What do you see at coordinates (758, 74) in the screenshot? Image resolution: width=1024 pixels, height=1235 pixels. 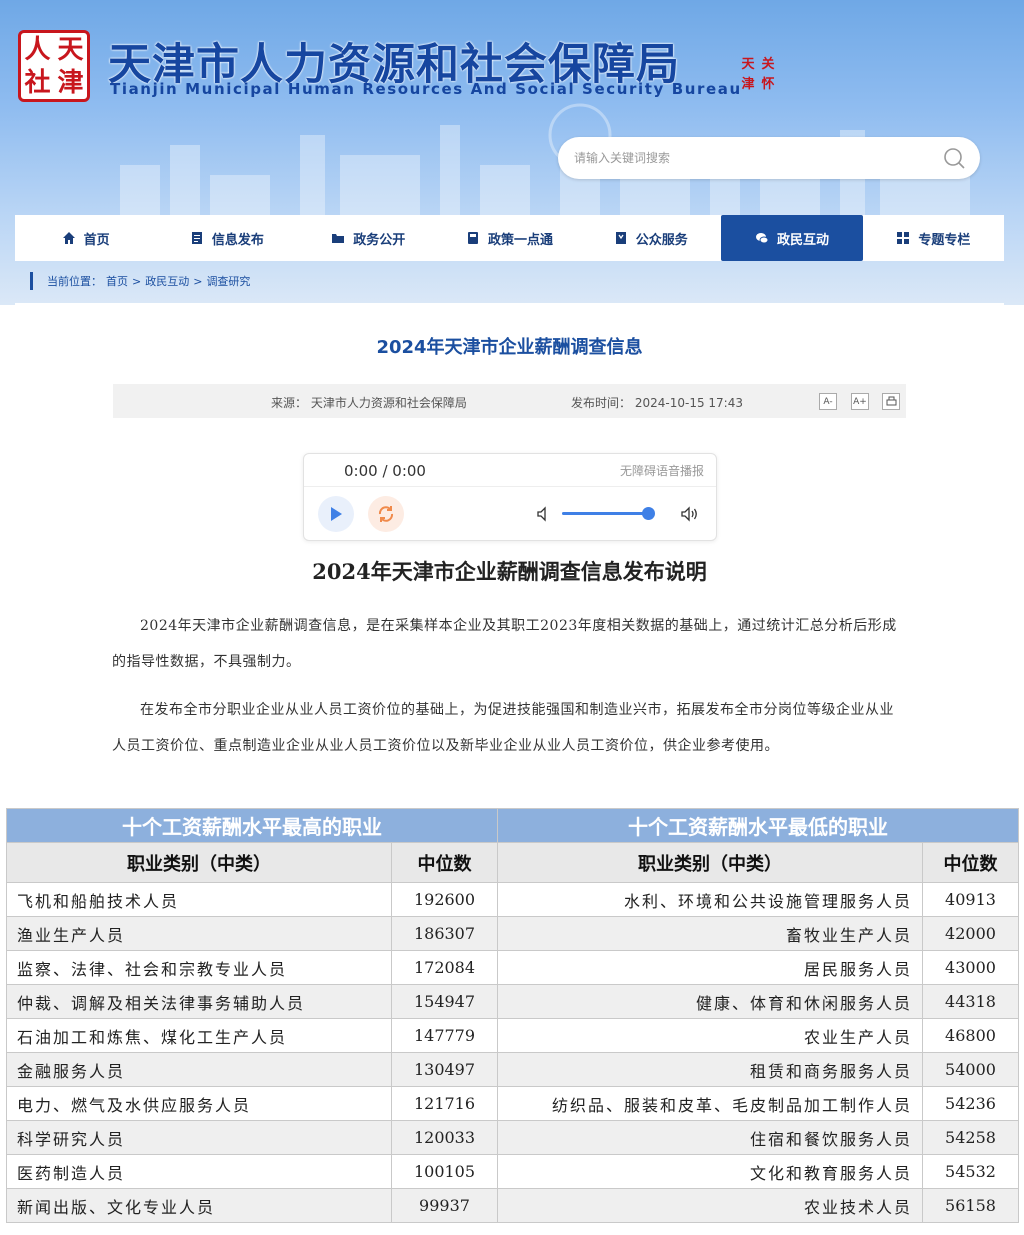 I see `seal-logo: 天 关 津 怀` at bounding box center [758, 74].